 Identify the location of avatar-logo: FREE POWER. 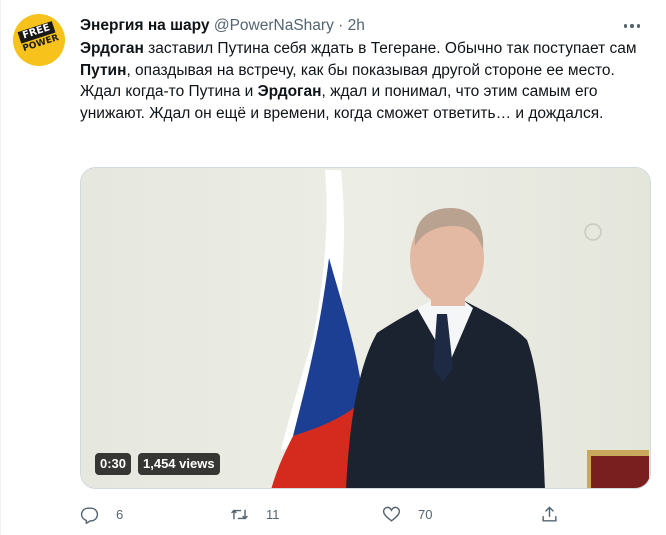
(39, 40).